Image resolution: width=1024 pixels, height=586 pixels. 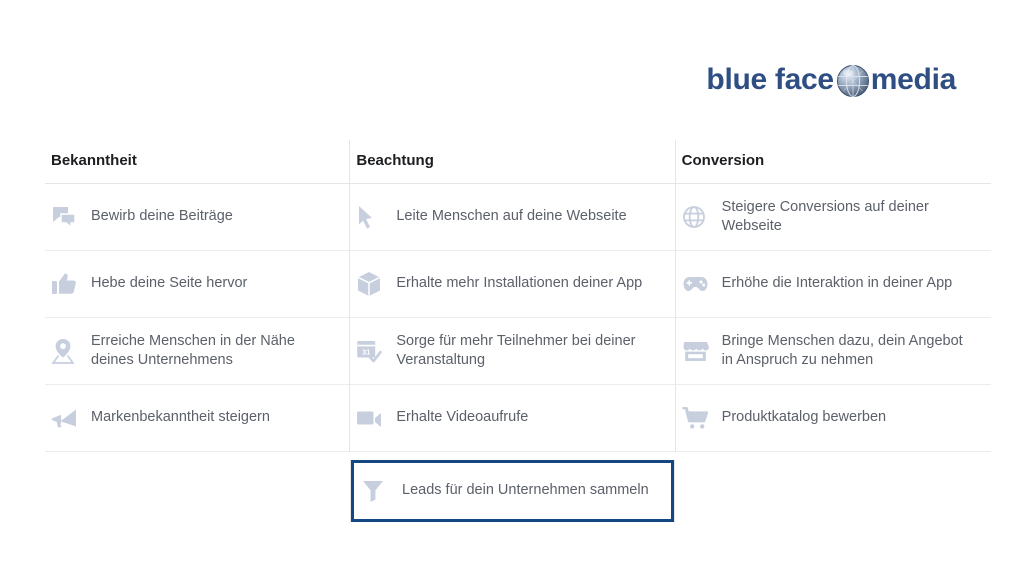 I want to click on list-item: Leite Menschen auf deine Webseite, so click(x=512, y=217).